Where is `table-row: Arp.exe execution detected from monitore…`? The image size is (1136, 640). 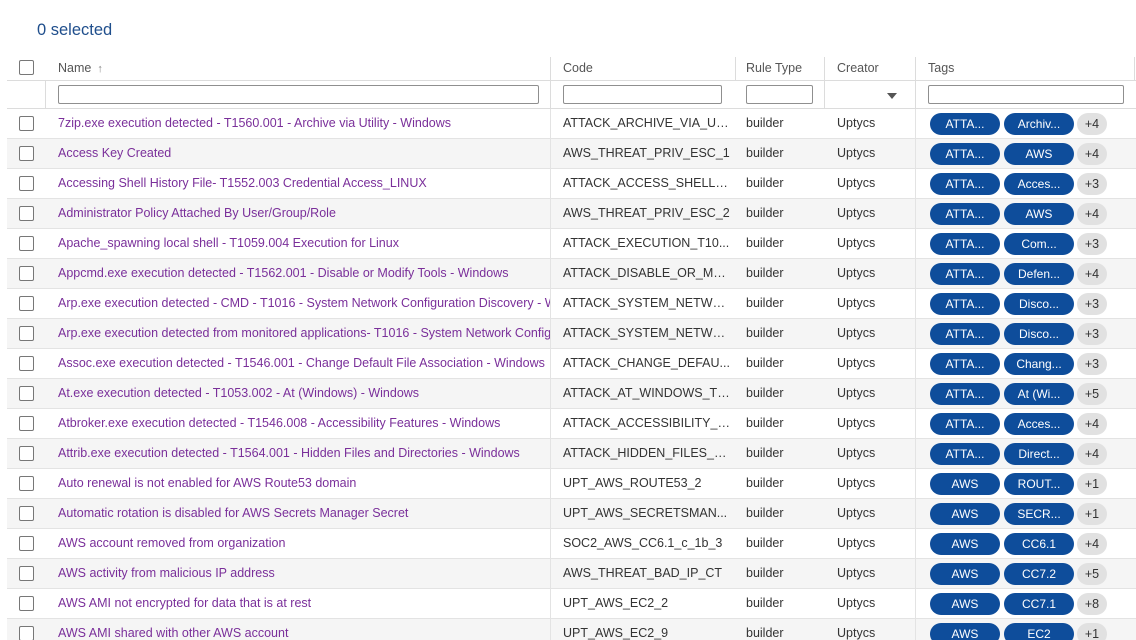 table-row: Arp.exe execution detected from monitore… is located at coordinates (571, 334).